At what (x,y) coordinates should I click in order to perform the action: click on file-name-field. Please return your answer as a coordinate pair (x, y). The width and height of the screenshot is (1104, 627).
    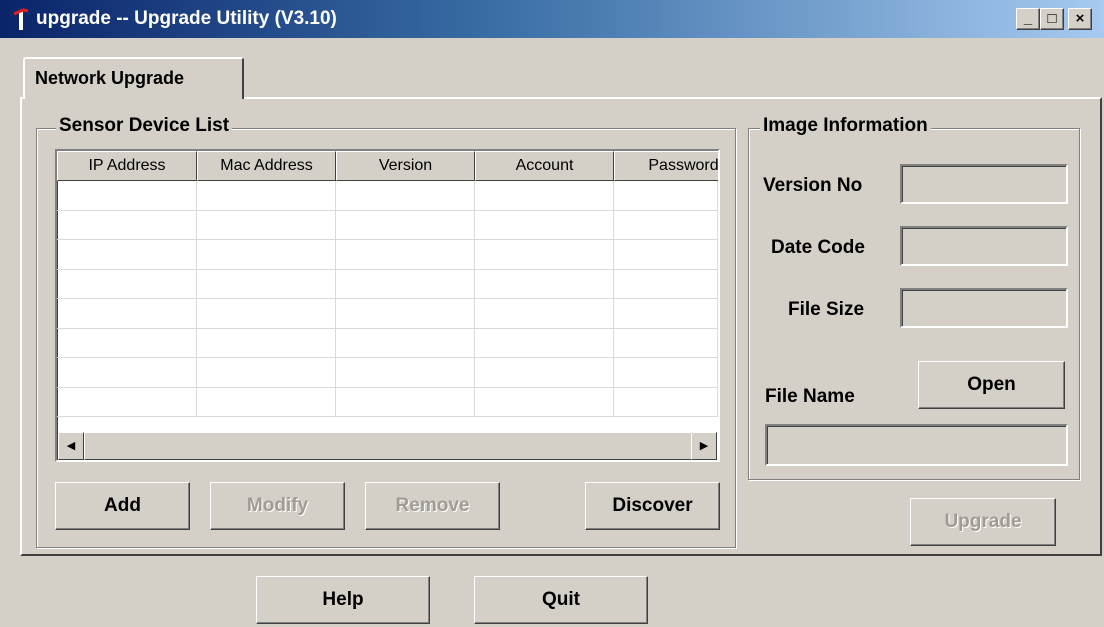
    Looking at the image, I should click on (916, 445).